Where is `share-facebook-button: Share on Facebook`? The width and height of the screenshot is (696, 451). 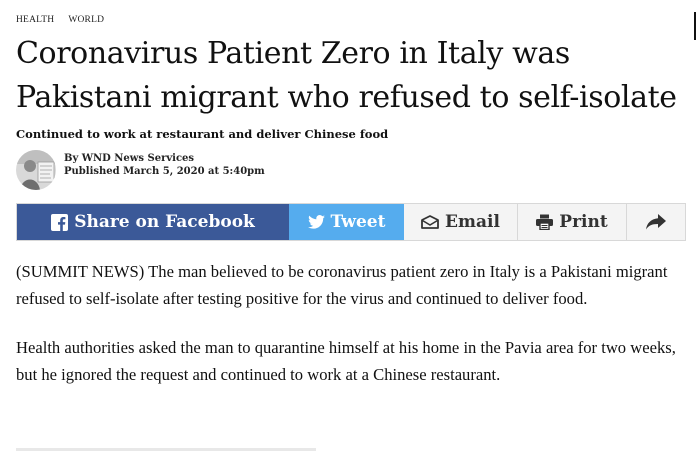
share-facebook-button: Share on Facebook is located at coordinates (153, 222).